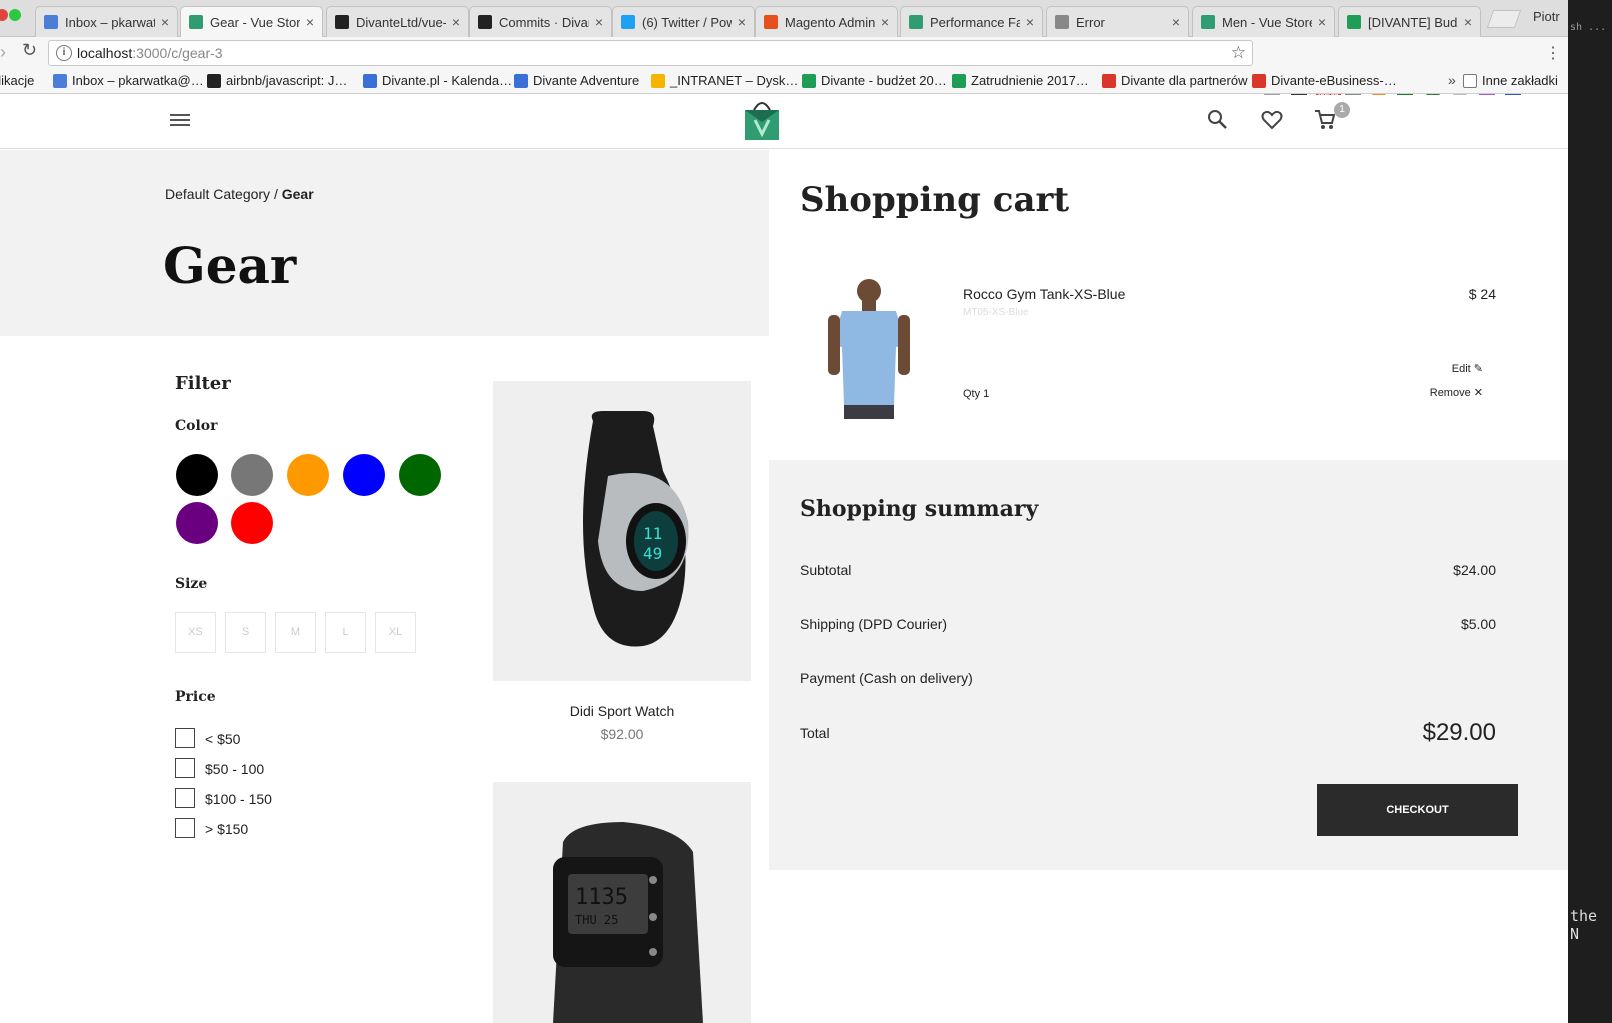 This screenshot has width=1612, height=1023. What do you see at coordinates (1470, 80) in the screenshot?
I see `folder-icon` at bounding box center [1470, 80].